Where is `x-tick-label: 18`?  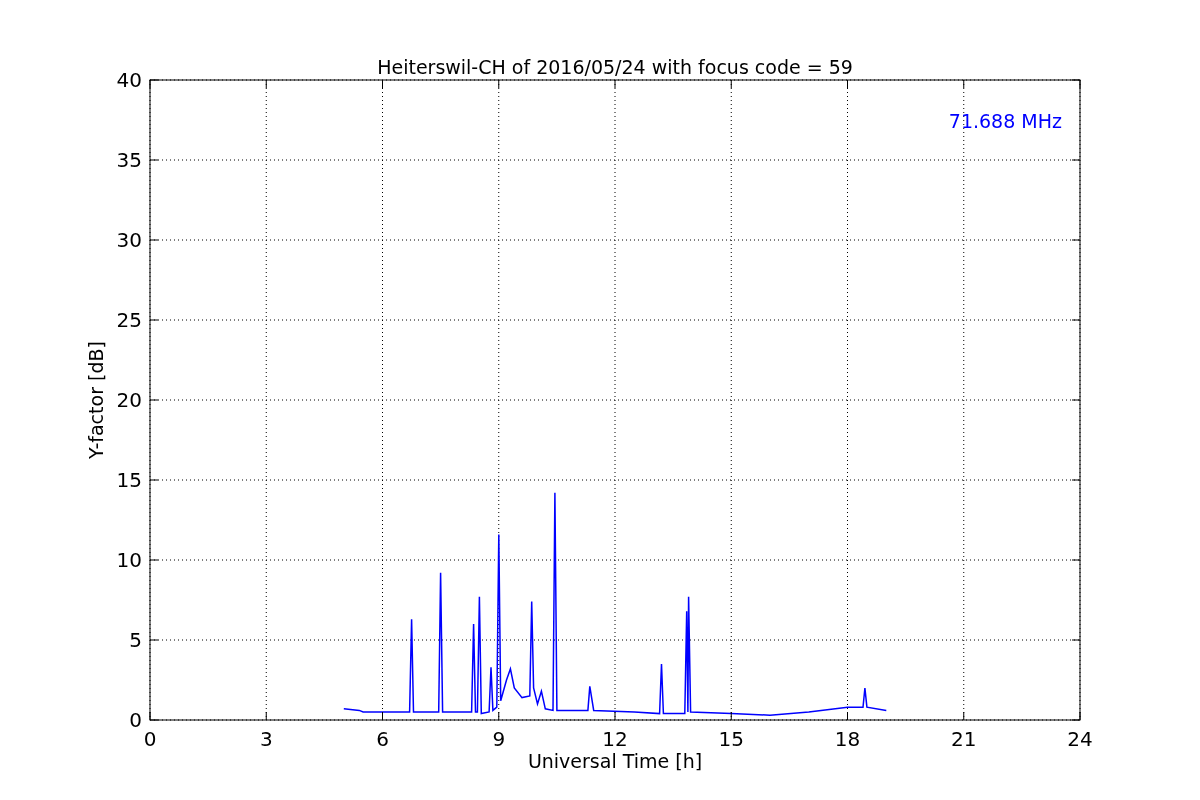 x-tick-label: 18 is located at coordinates (847, 739).